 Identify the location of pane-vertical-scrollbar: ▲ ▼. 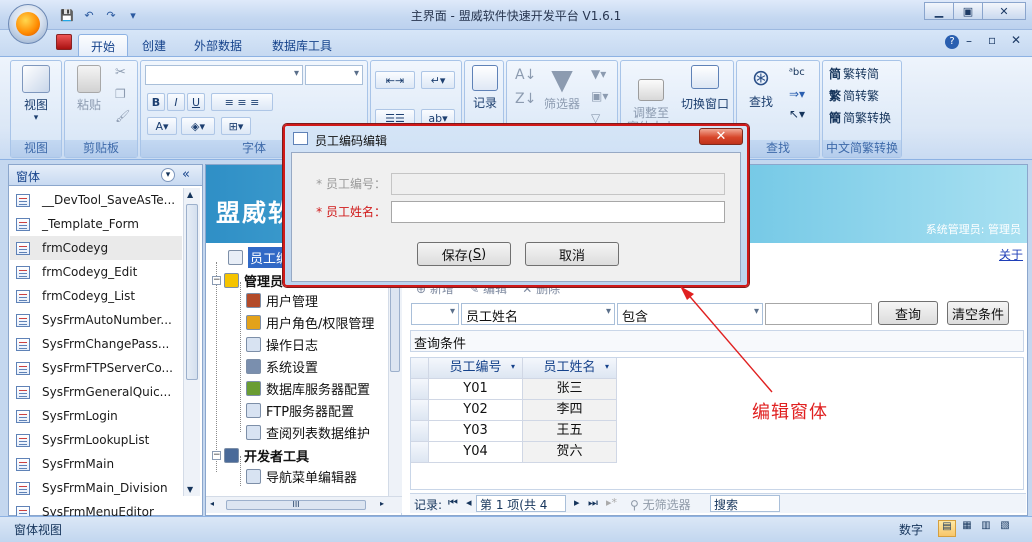
(191, 342).